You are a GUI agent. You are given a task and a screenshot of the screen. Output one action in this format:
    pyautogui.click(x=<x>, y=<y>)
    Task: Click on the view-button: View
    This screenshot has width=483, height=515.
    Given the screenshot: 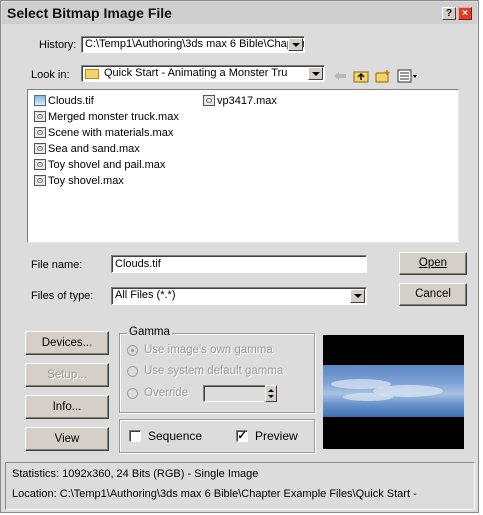 What is the action you would take?
    pyautogui.click(x=67, y=439)
    